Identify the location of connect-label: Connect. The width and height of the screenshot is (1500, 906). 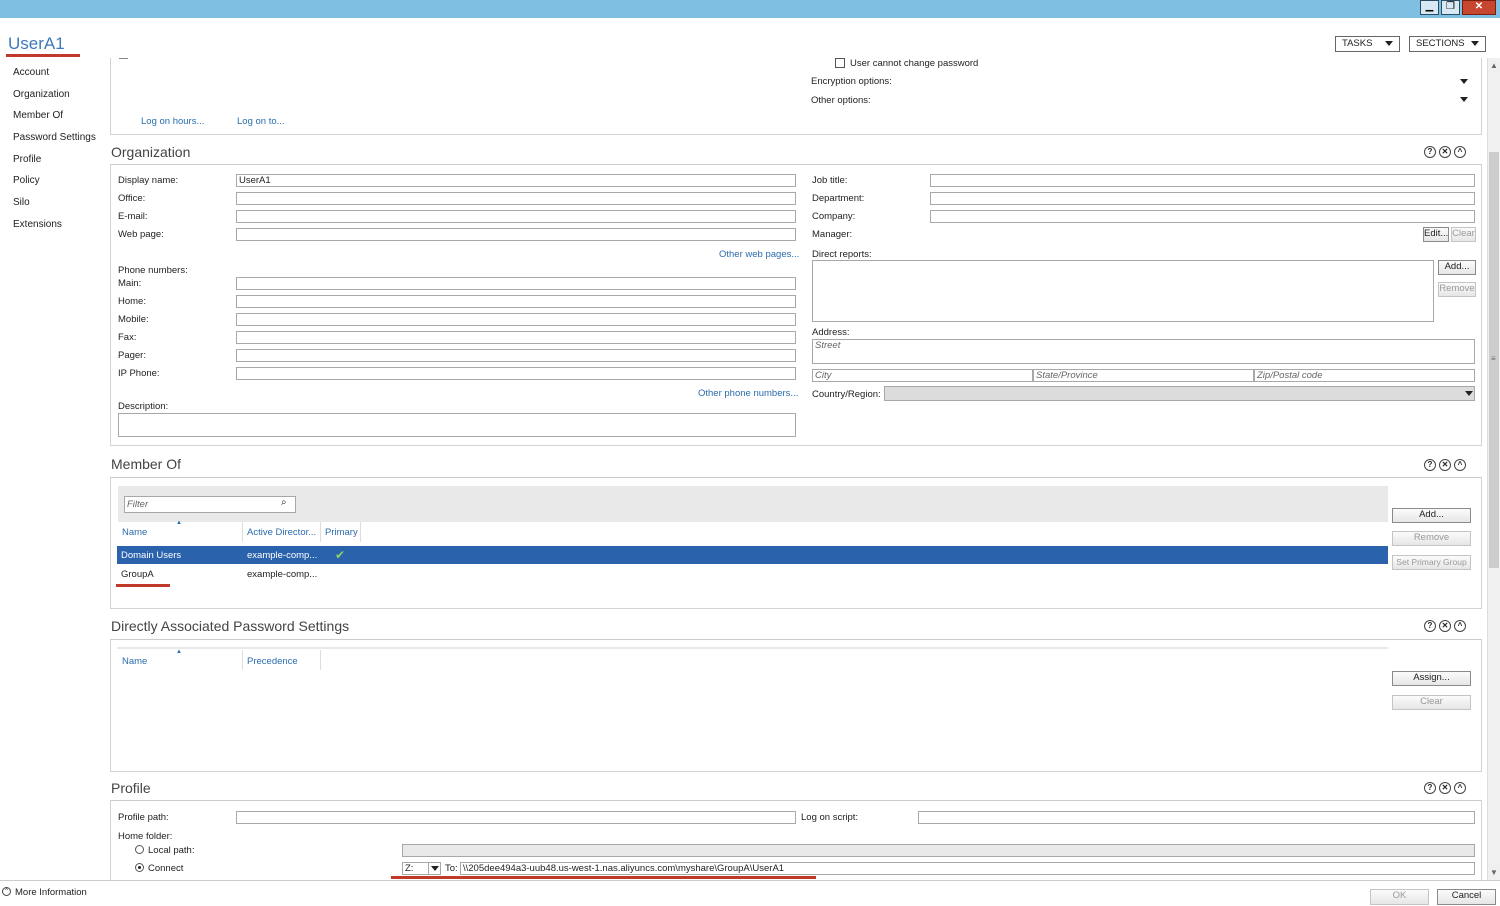
(166, 868).